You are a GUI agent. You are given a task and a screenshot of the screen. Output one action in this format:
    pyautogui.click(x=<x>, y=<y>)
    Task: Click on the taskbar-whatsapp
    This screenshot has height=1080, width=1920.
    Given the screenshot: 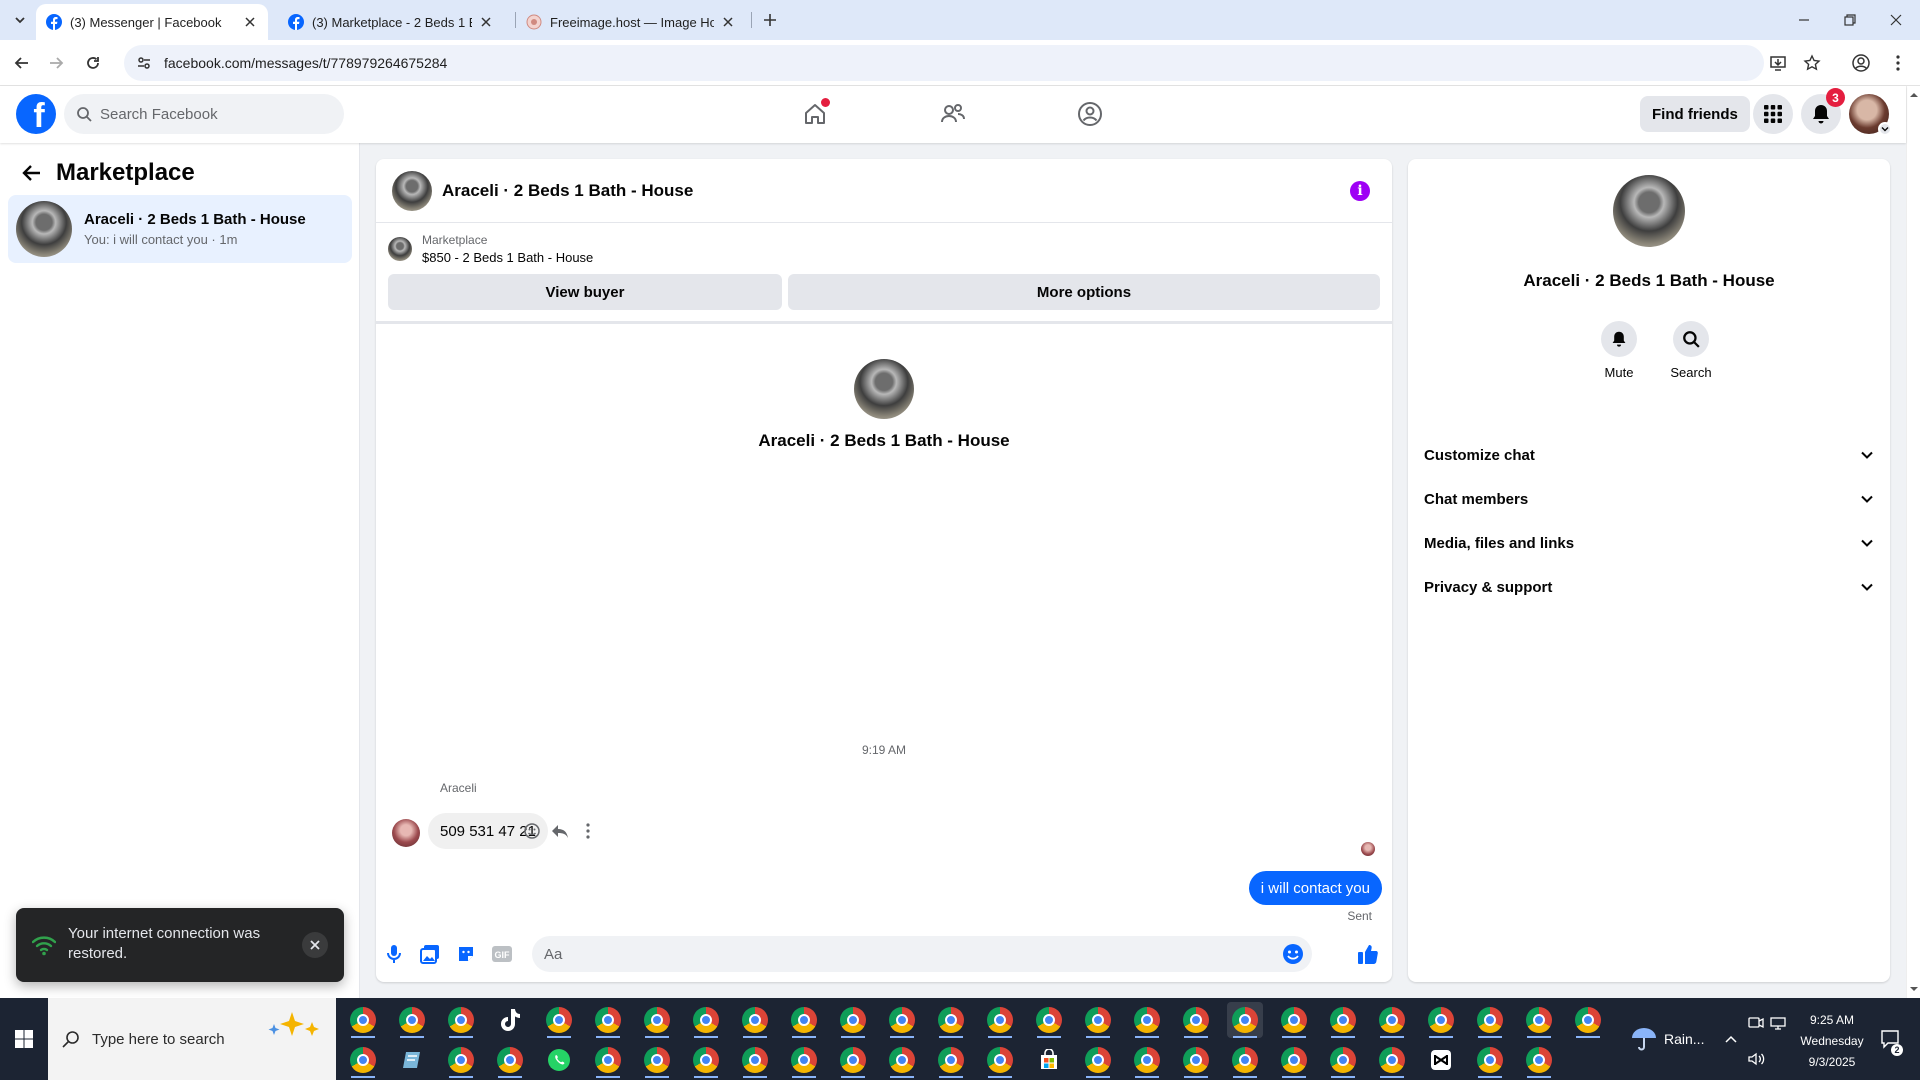 What is the action you would take?
    pyautogui.click(x=559, y=1060)
    